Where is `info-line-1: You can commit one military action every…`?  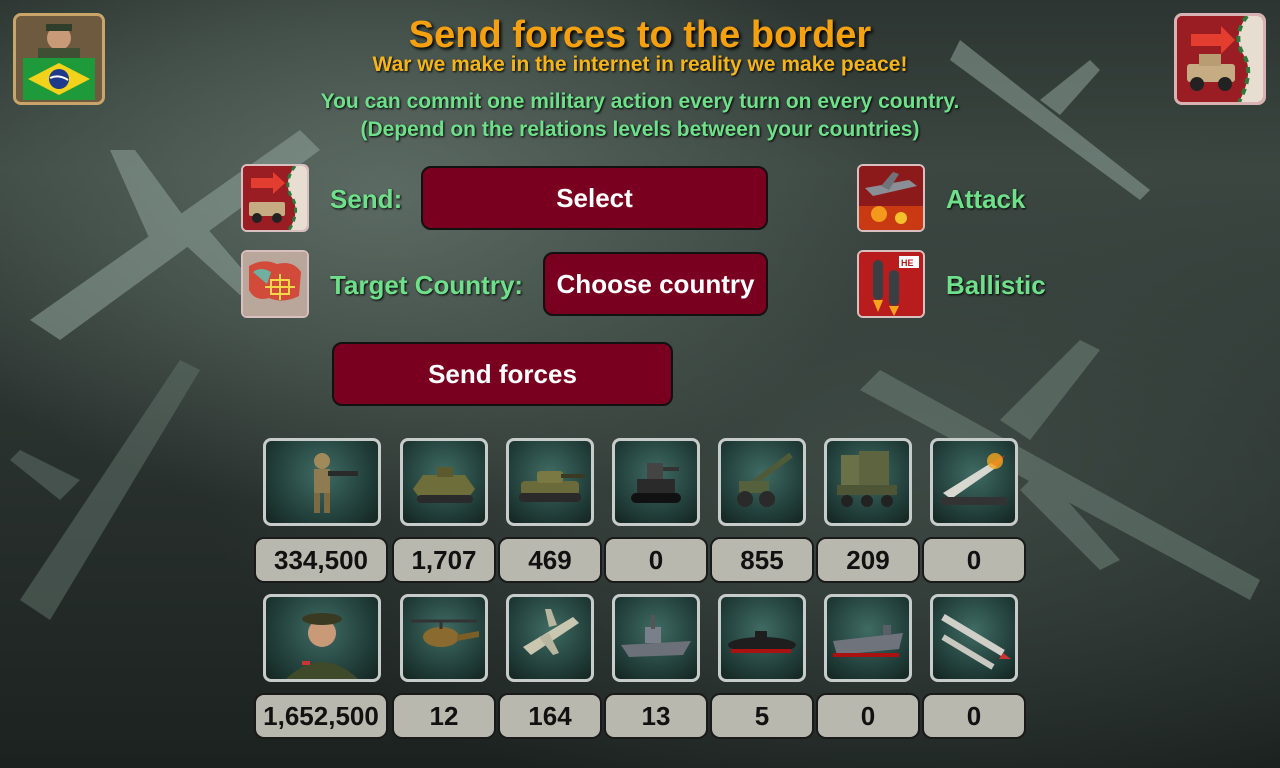 info-line-1: You can commit one military action every… is located at coordinates (640, 101).